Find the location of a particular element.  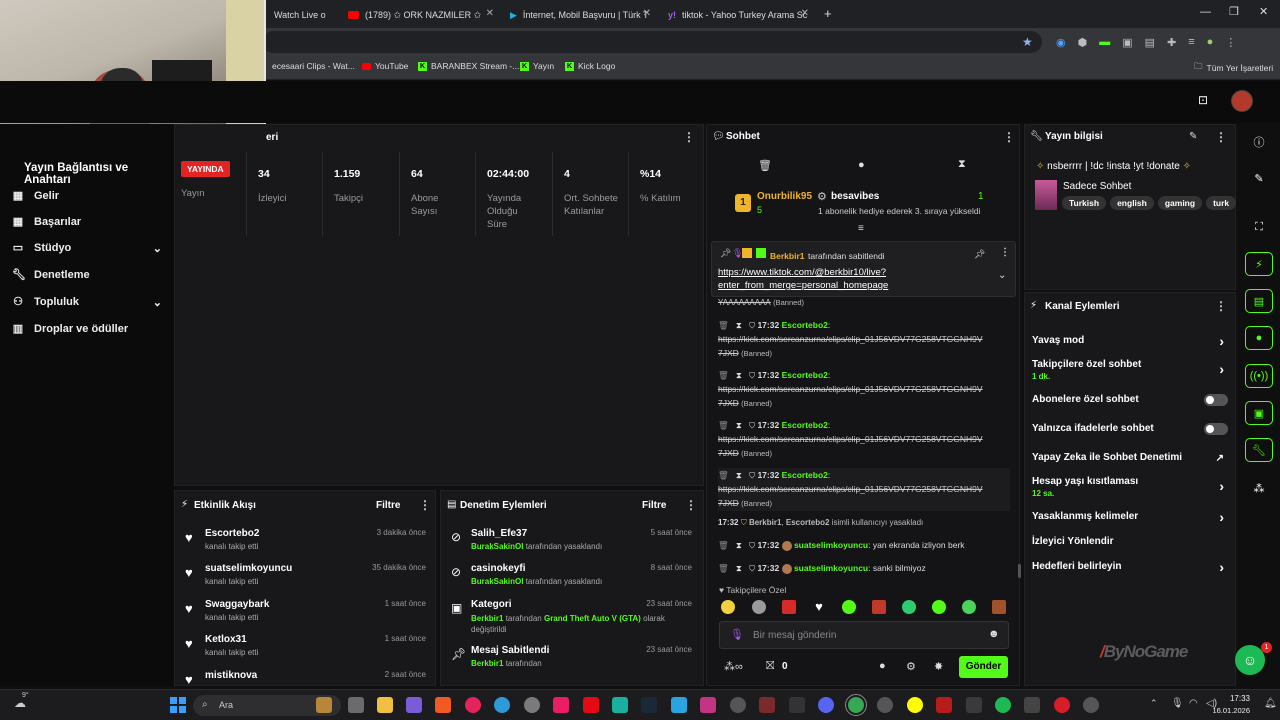

redirect-viewers-row: İzleyici Yönlendir is located at coordinates (1130, 541).